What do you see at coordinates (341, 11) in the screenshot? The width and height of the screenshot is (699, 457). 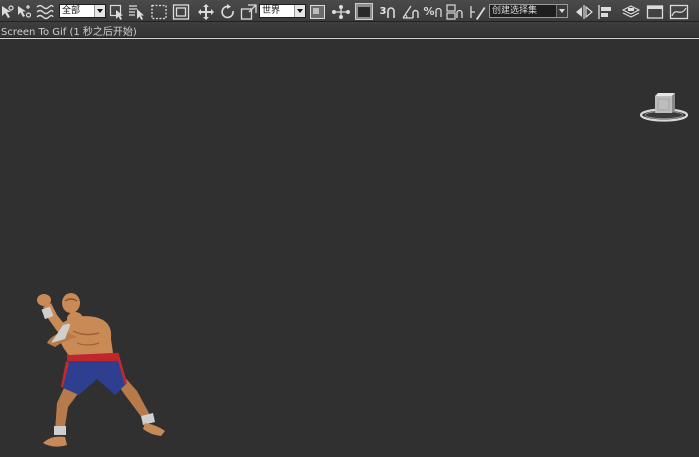 I see `manipulate-icon` at bounding box center [341, 11].